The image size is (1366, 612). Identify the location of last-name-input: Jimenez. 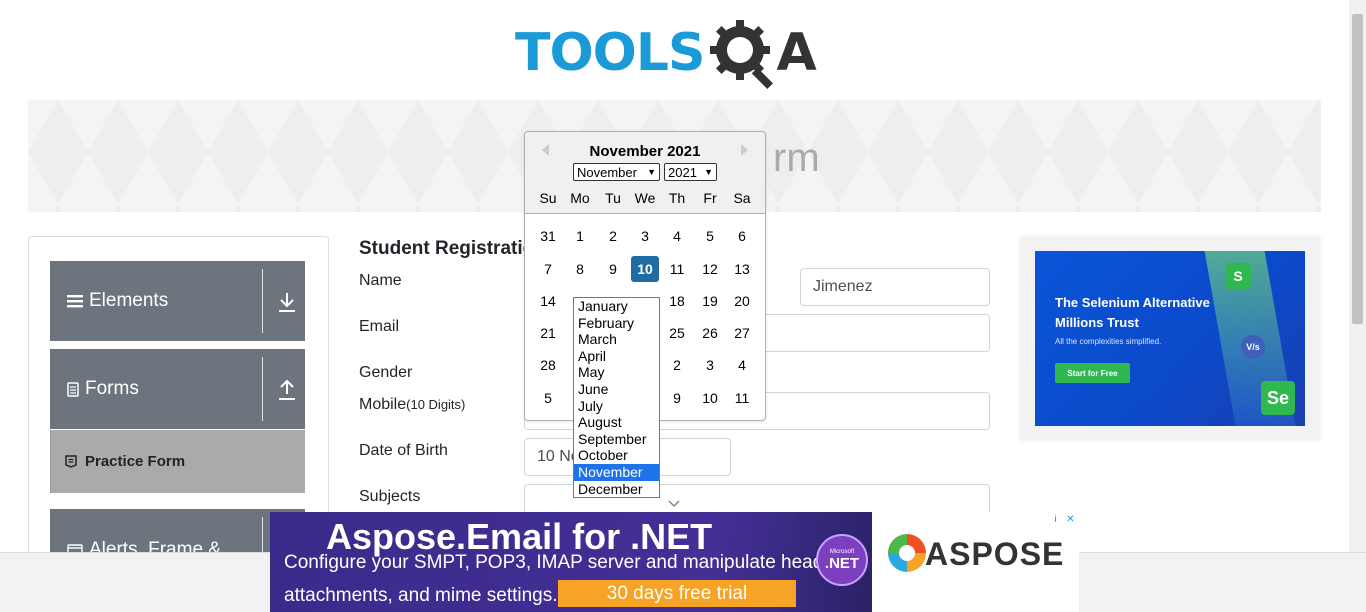
(895, 287).